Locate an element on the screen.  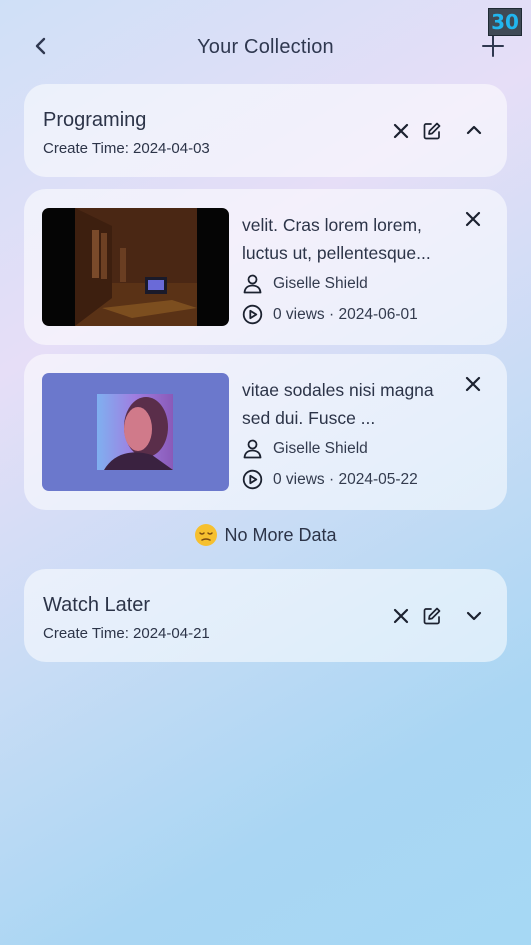
video-stats: 0 views · 2024-06-01 is located at coordinates (345, 314).